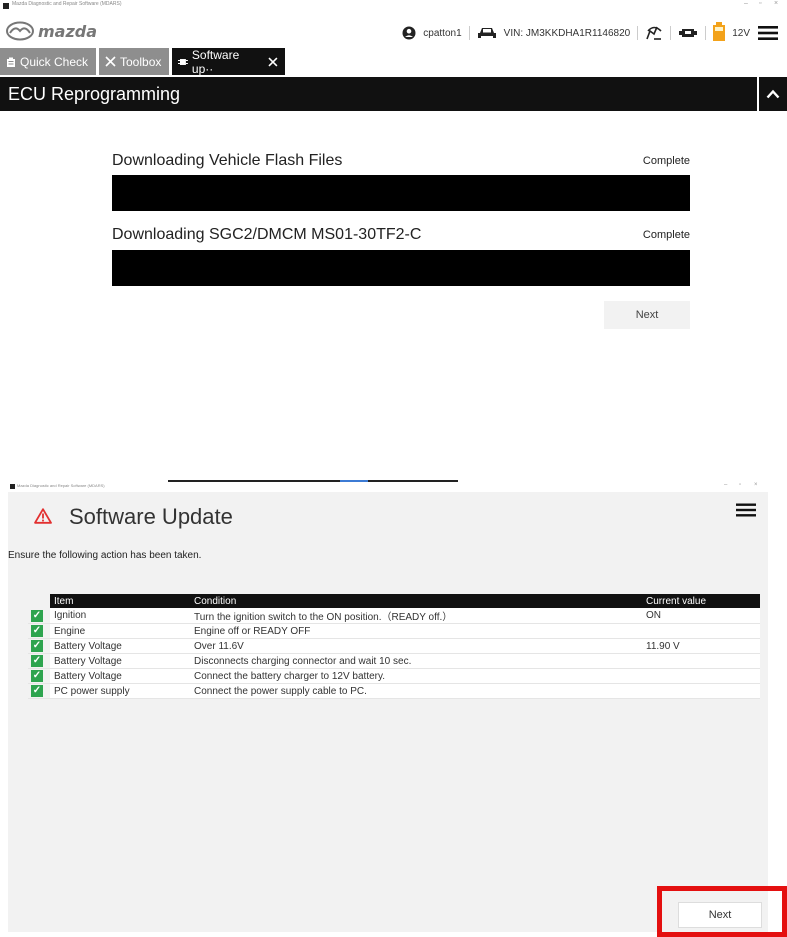 This screenshot has width=787, height=937. What do you see at coordinates (215, 61) in the screenshot?
I see `tab-label: Software up··` at bounding box center [215, 61].